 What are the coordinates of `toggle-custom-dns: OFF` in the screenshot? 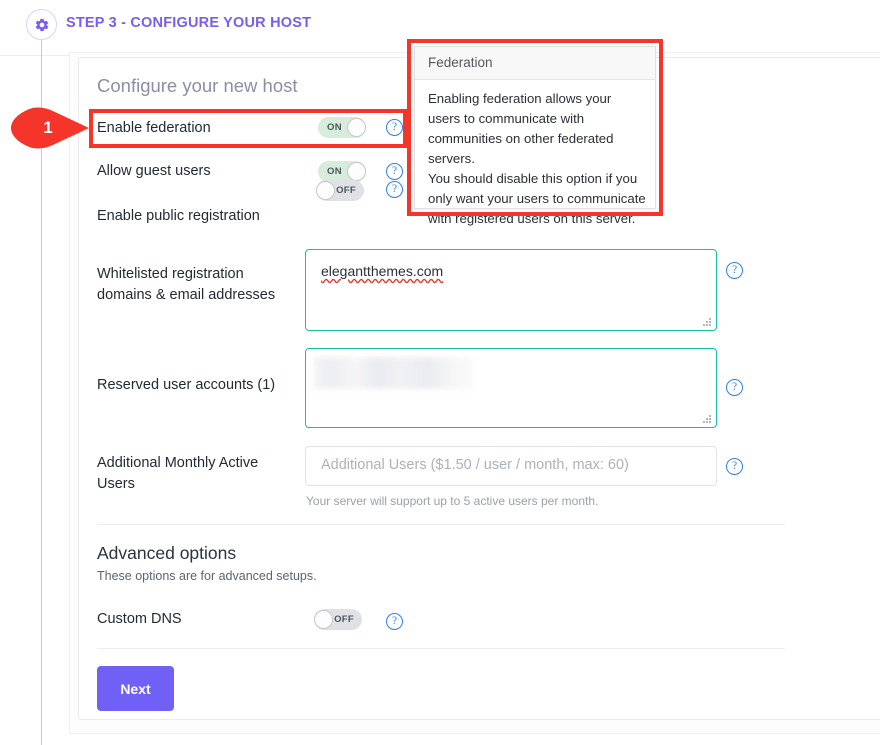 It's located at (338, 619).